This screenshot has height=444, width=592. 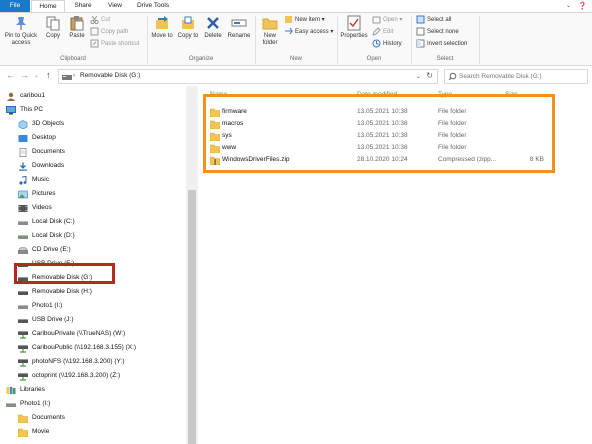 What do you see at coordinates (447, 44) in the screenshot?
I see `invert-selection-label: Invert selection` at bounding box center [447, 44].